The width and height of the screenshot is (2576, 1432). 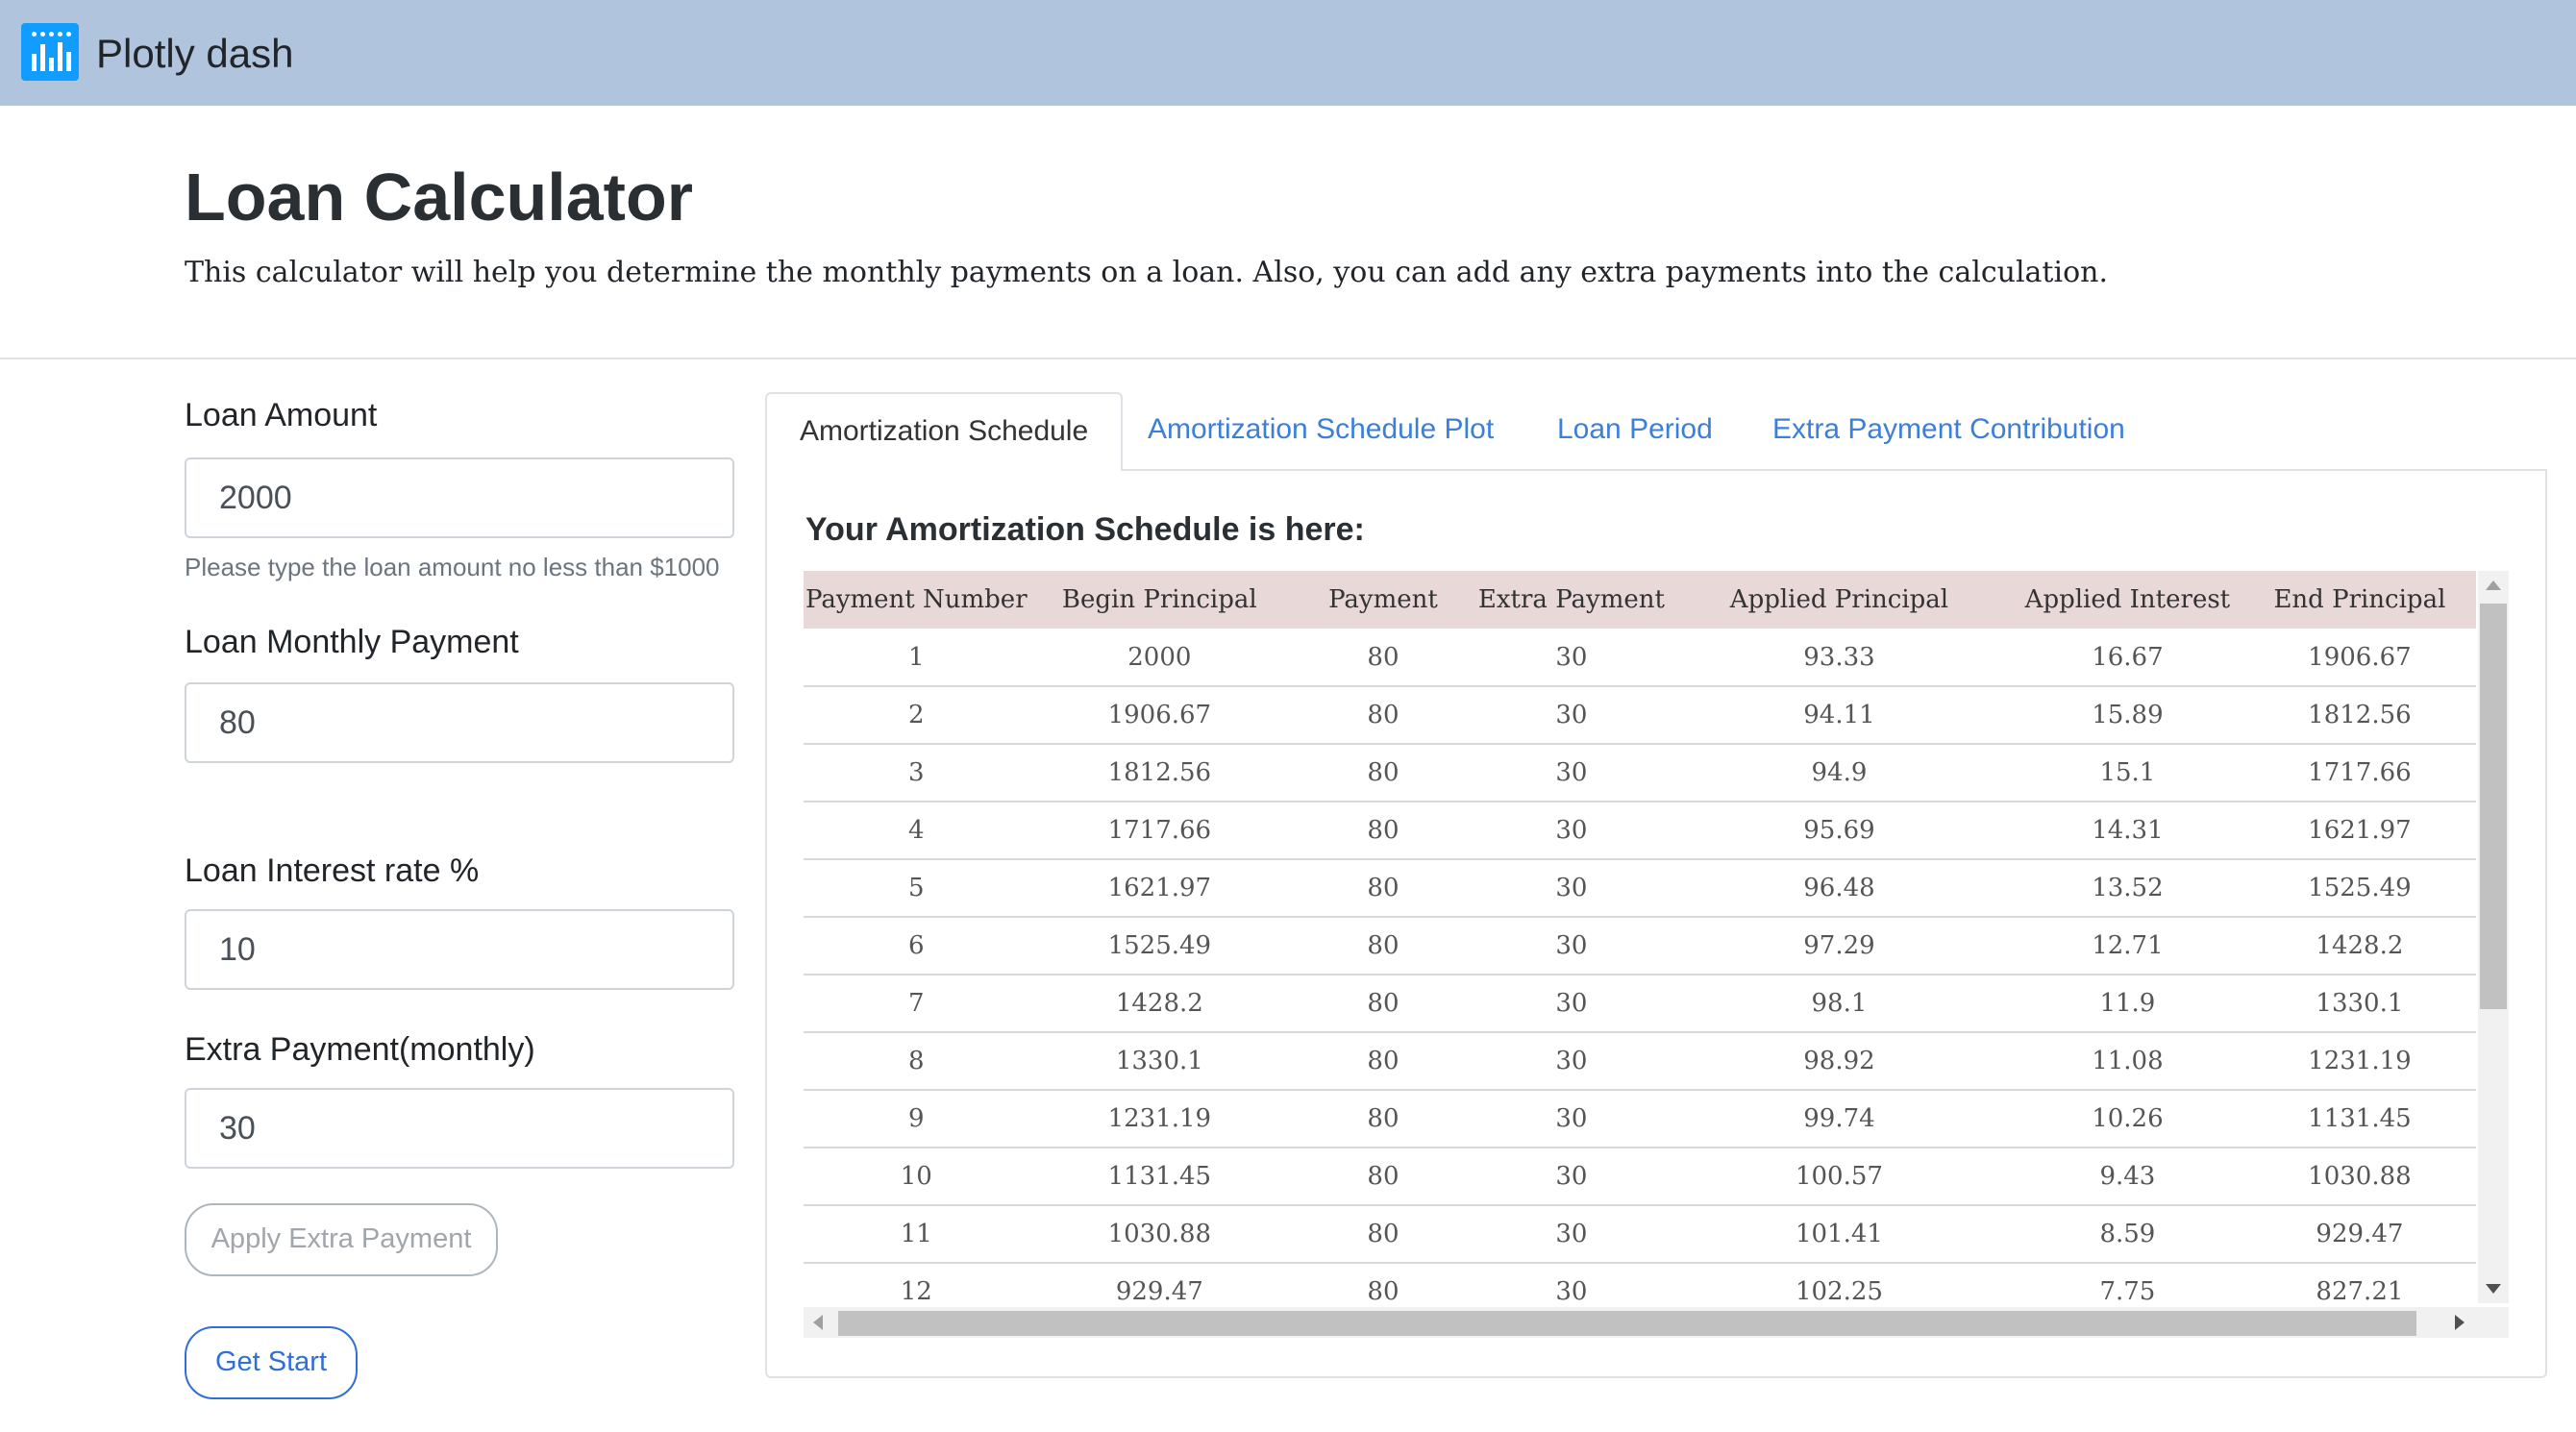 I want to click on table-cell: 2000, so click(x=1159, y=658).